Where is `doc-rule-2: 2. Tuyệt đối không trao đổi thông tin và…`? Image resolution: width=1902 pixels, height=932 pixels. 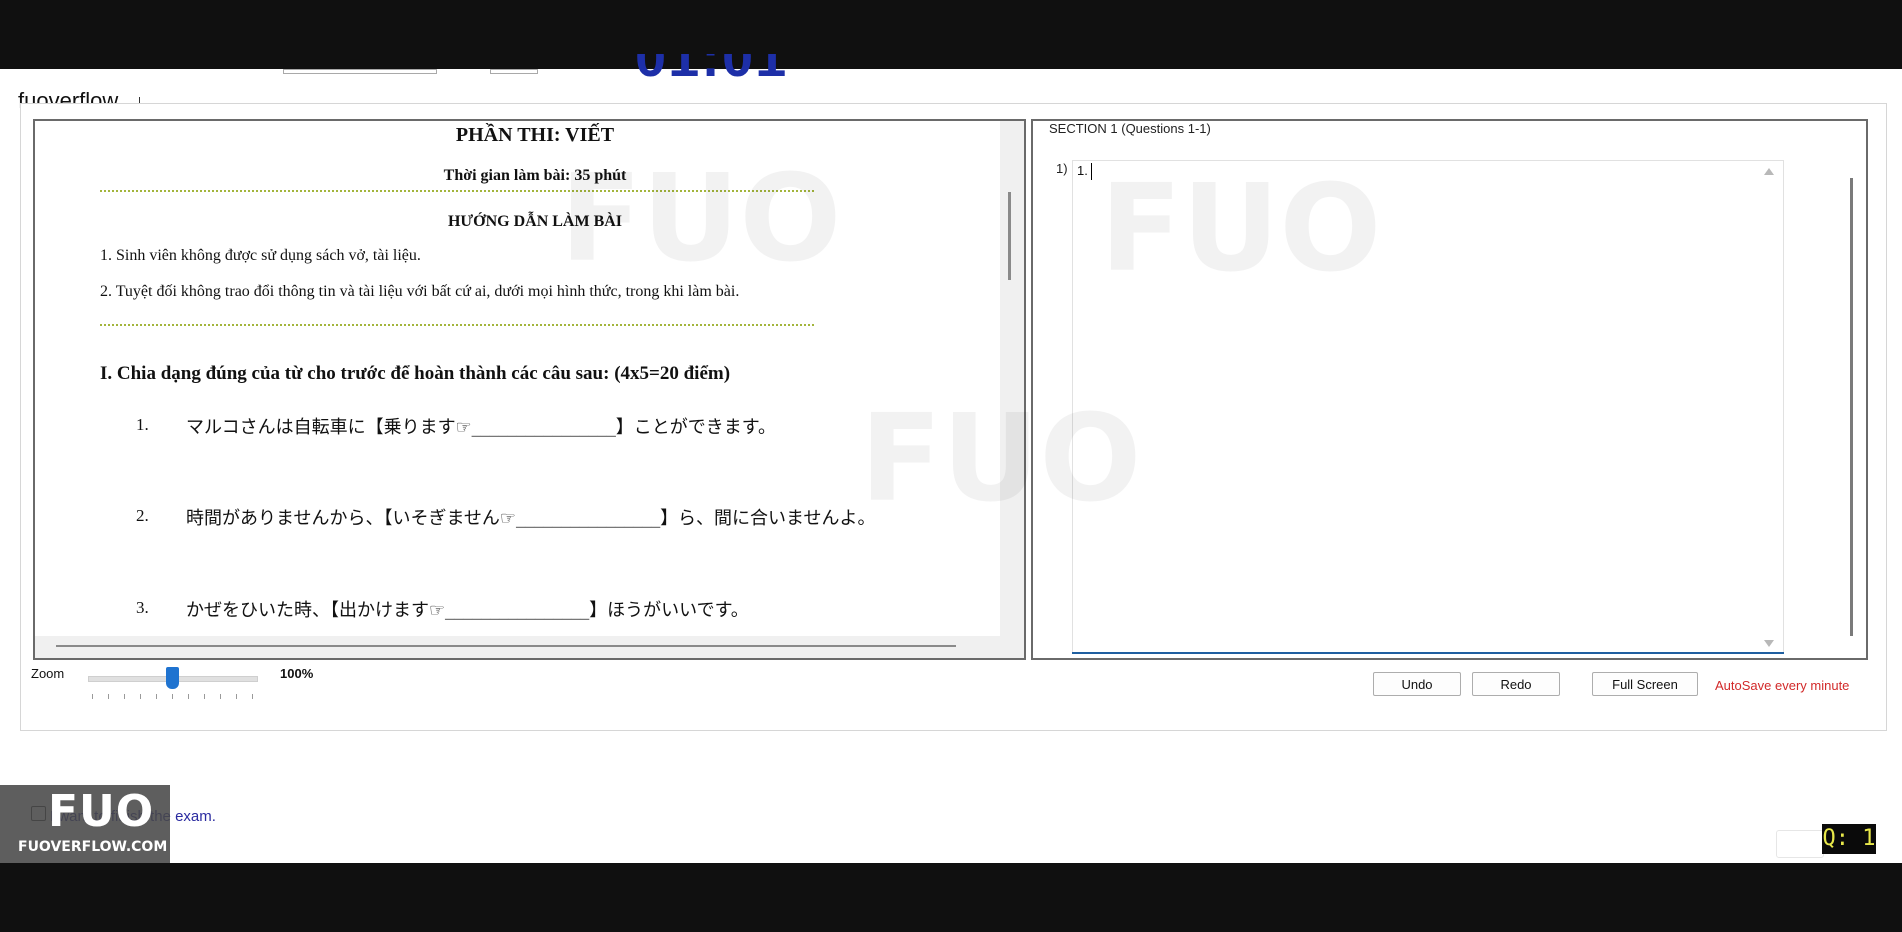
doc-rule-2: 2. Tuyệt đối không trao đổi thông tin và… is located at coordinates (420, 291).